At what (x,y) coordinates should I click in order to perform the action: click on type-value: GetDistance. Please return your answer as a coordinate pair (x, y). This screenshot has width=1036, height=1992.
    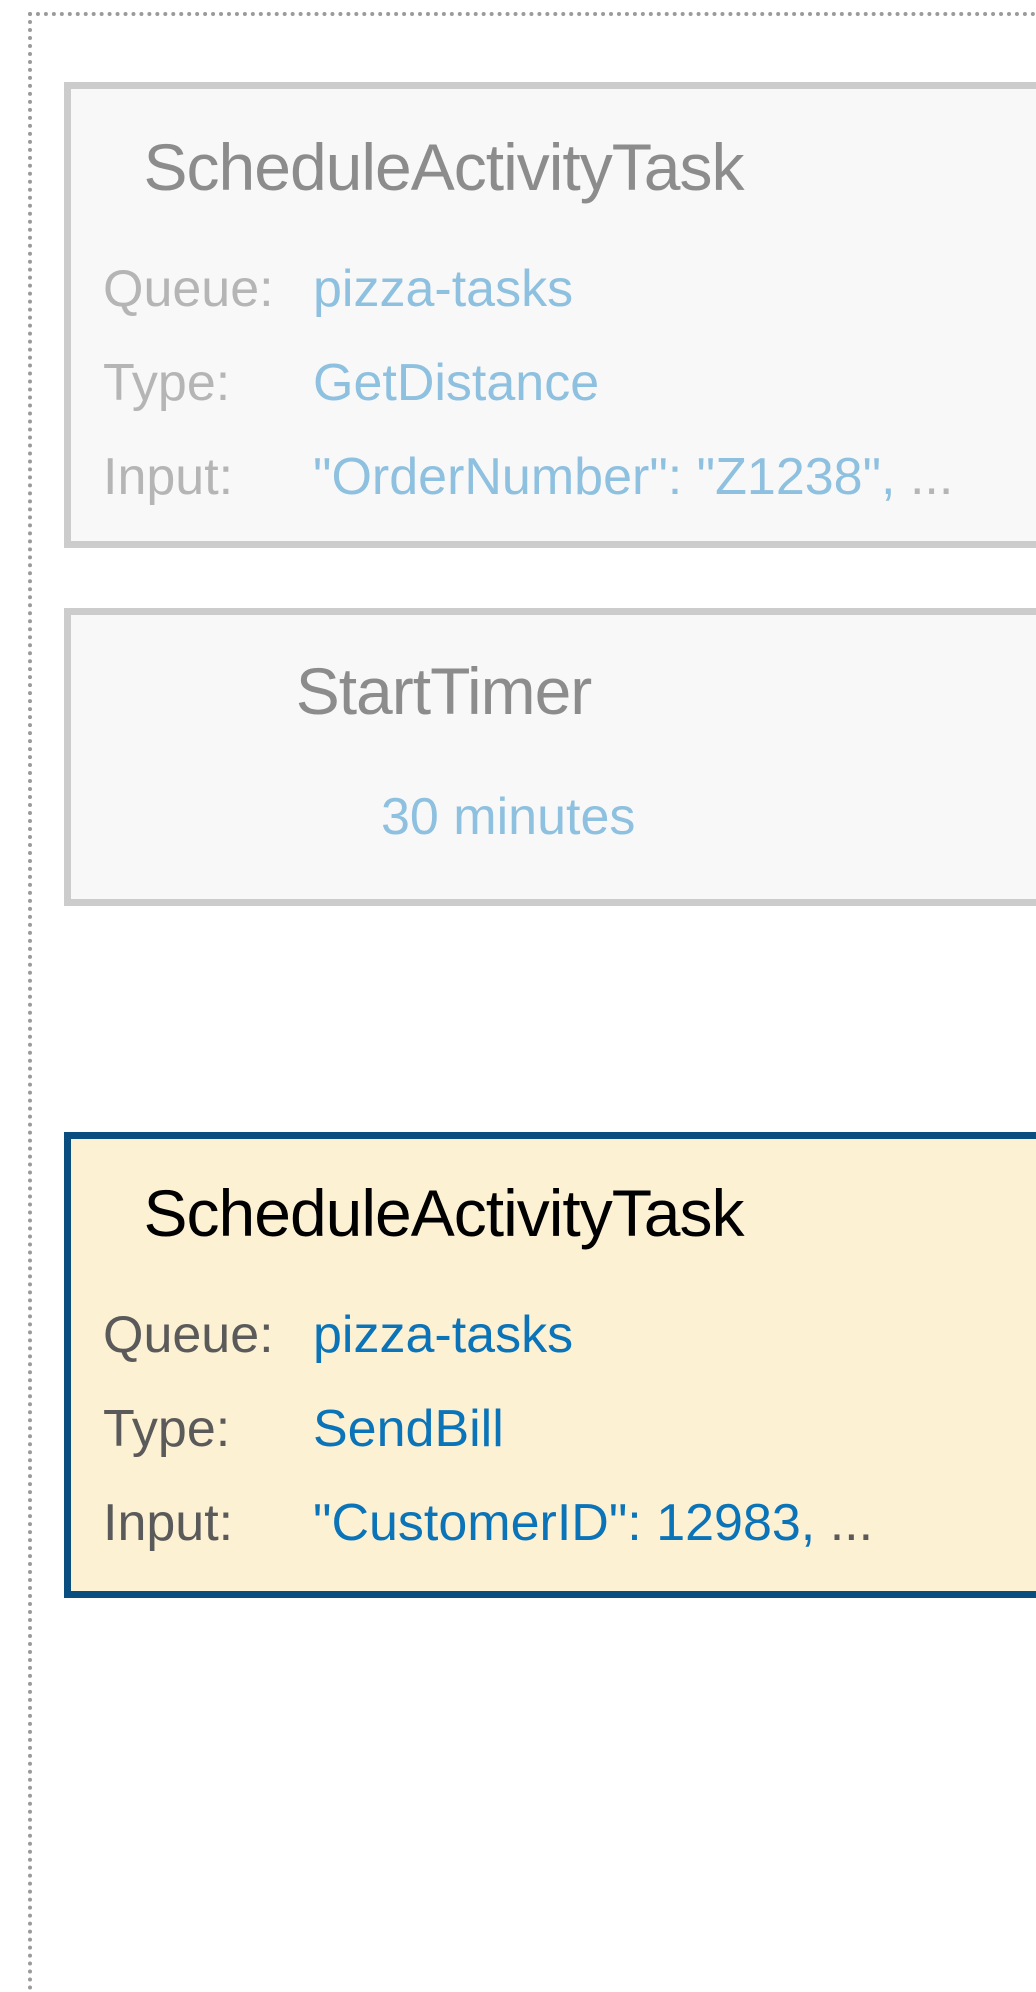
    Looking at the image, I should click on (456, 383).